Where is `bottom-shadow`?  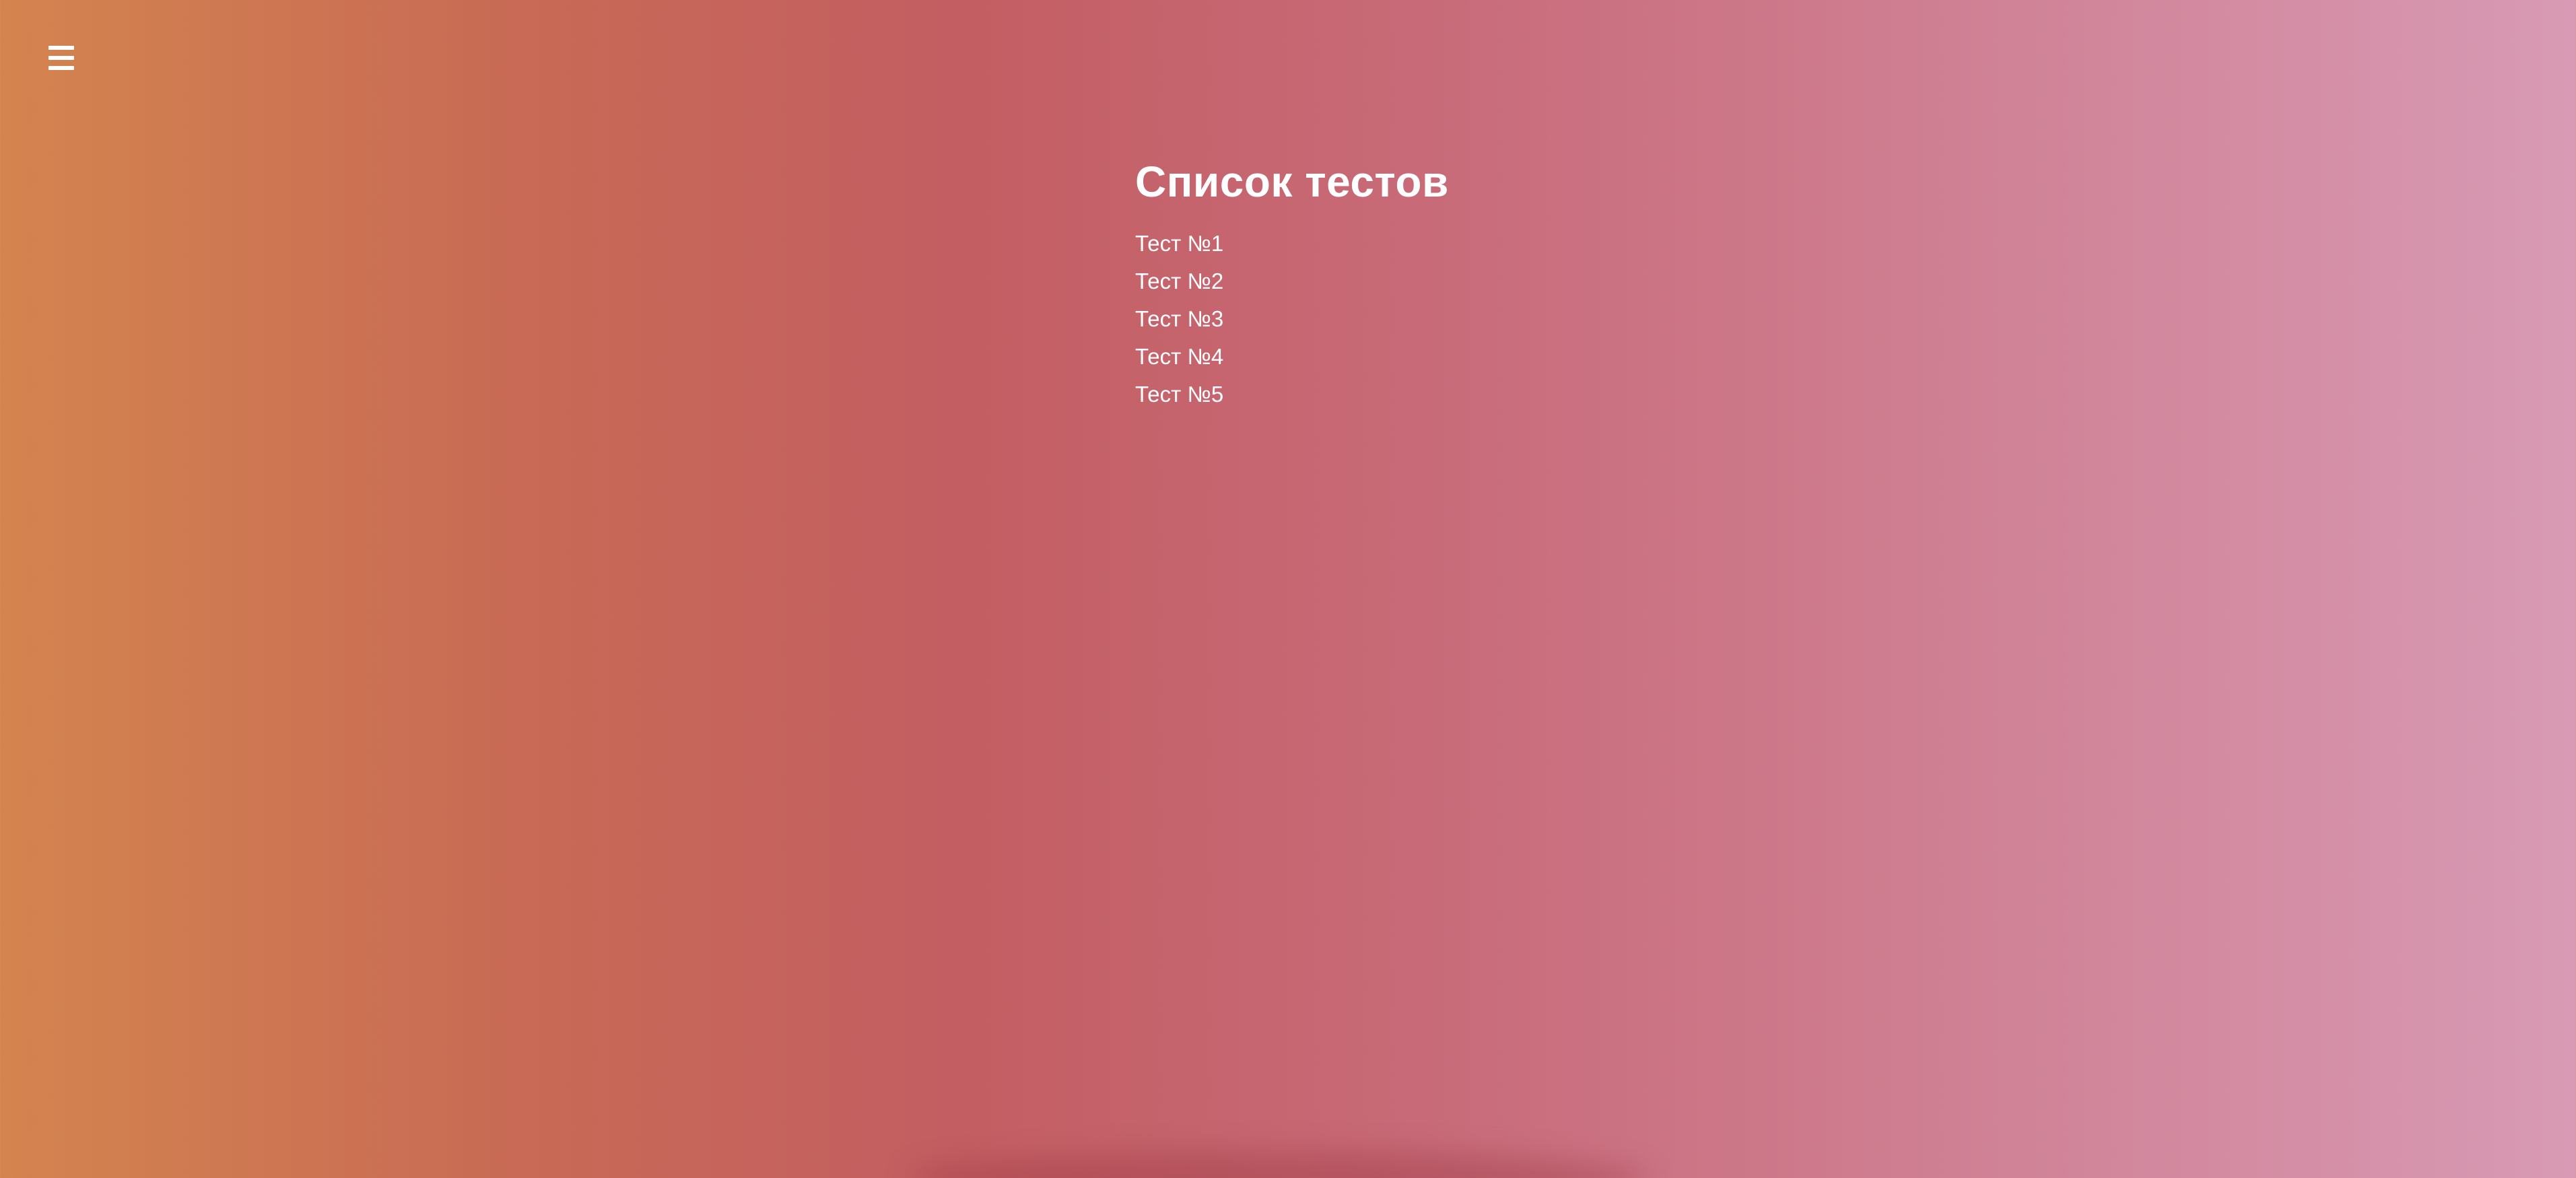 bottom-shadow is located at coordinates (1279, 1164).